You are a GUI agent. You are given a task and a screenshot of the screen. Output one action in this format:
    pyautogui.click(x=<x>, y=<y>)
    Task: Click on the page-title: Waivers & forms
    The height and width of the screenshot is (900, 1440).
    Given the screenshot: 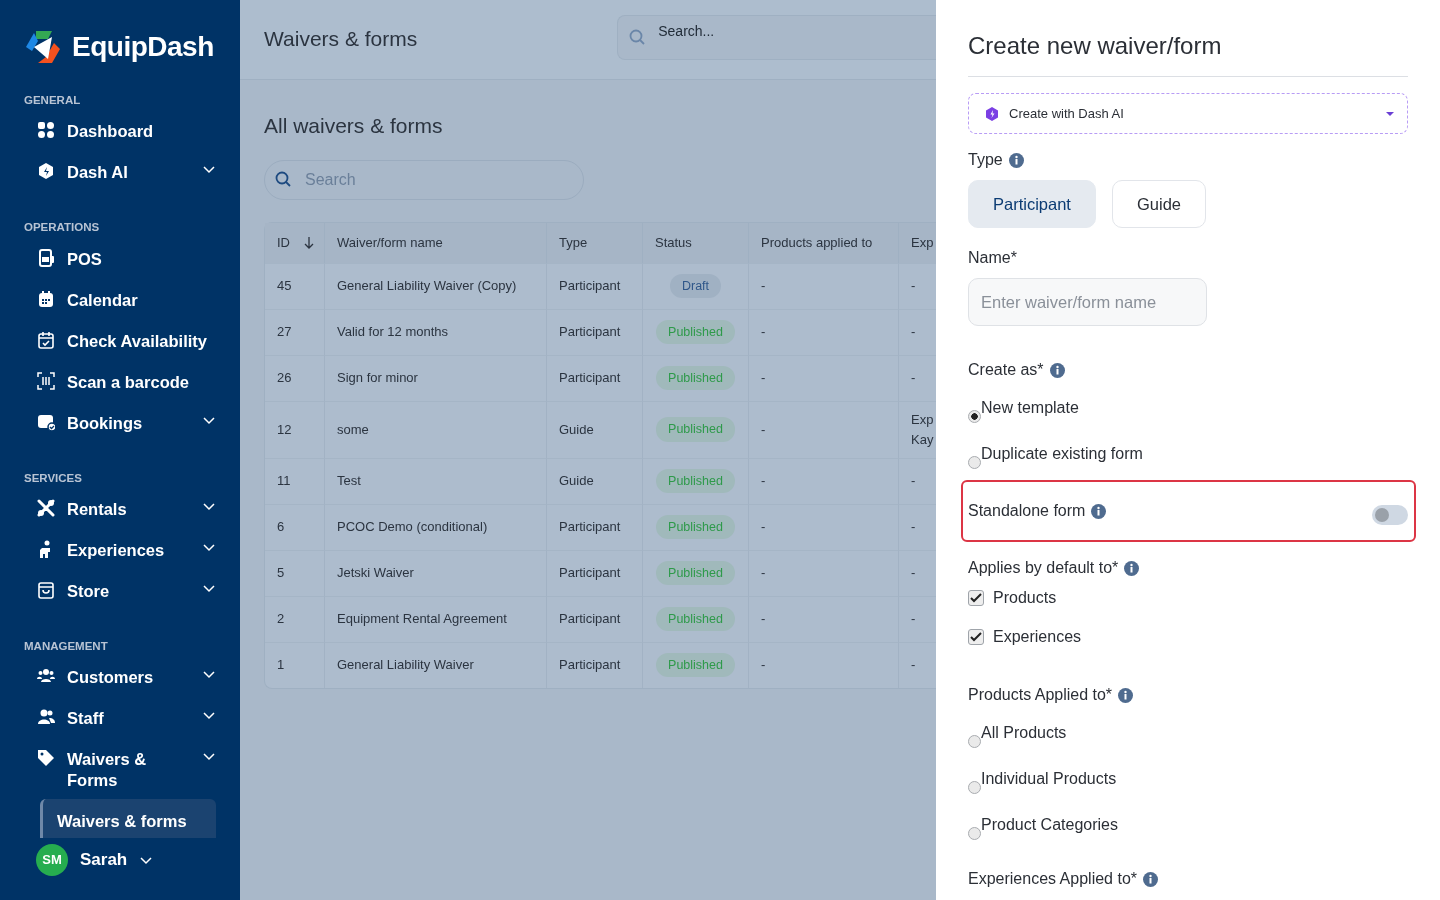 What is the action you would take?
    pyautogui.click(x=341, y=38)
    